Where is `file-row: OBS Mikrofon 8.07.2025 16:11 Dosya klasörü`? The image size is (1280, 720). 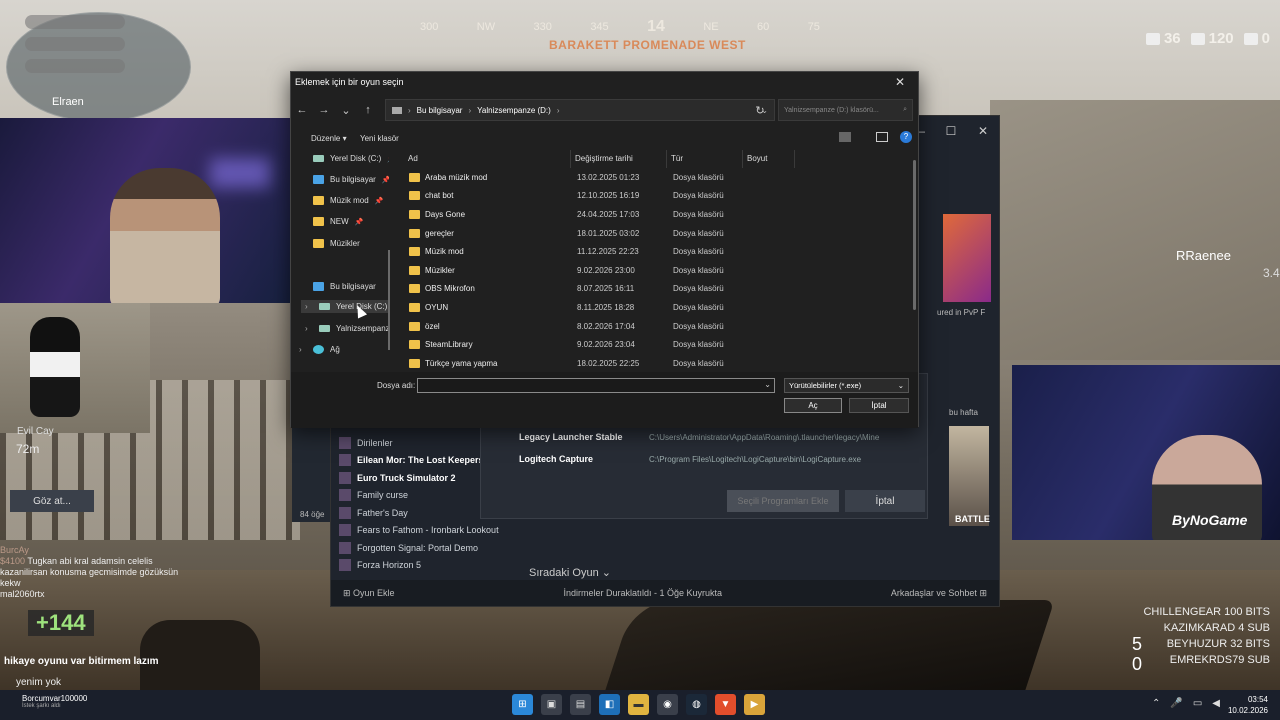 file-row: OBS Mikrofon 8.07.2025 16:11 Dosya klasörü is located at coordinates (653, 289).